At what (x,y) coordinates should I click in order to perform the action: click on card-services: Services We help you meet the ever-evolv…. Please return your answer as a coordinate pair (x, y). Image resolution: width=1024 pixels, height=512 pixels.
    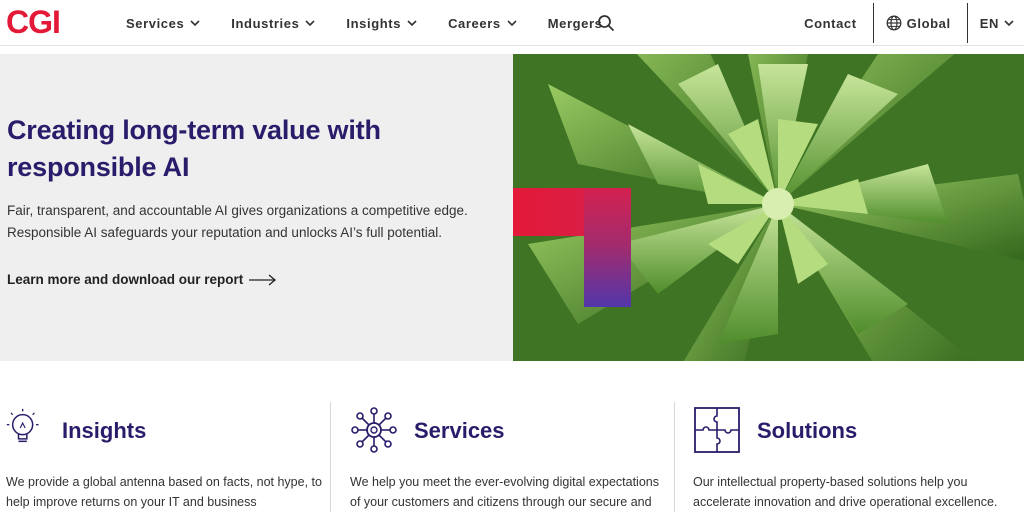
    Looking at the image, I should click on (510, 457).